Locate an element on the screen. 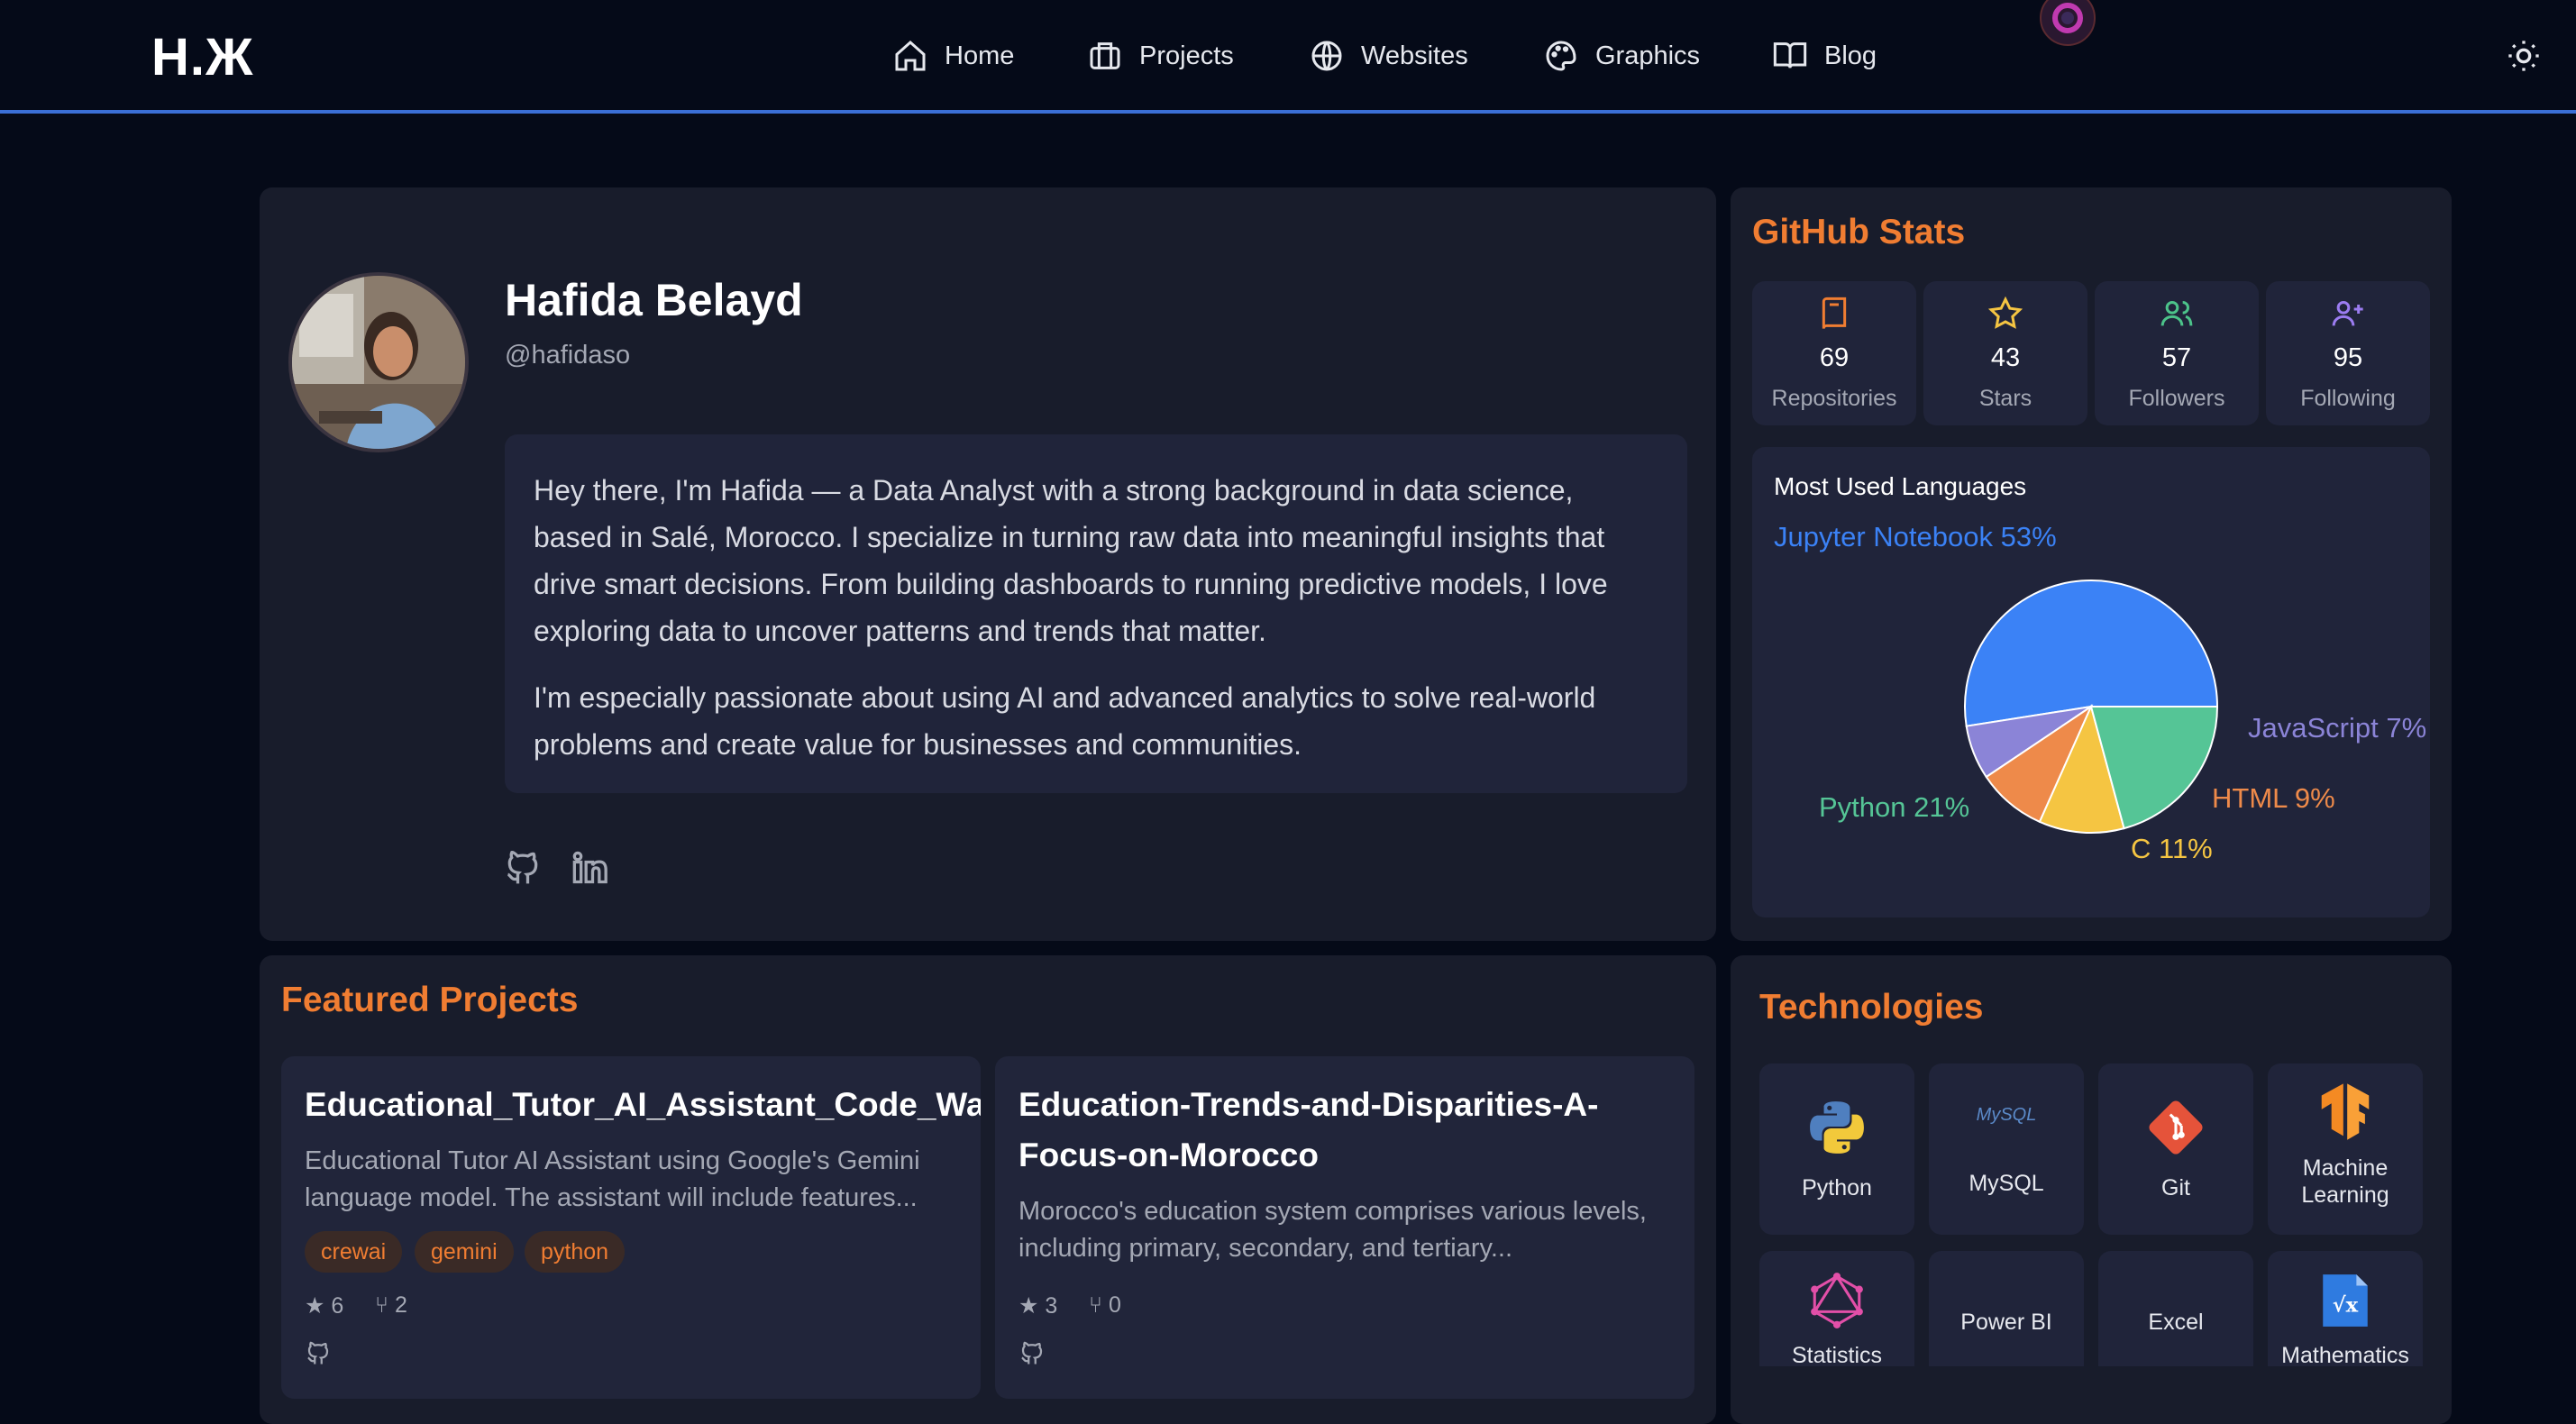 The width and height of the screenshot is (2576, 1424). tech-git: Git is located at coordinates (2175, 1149).